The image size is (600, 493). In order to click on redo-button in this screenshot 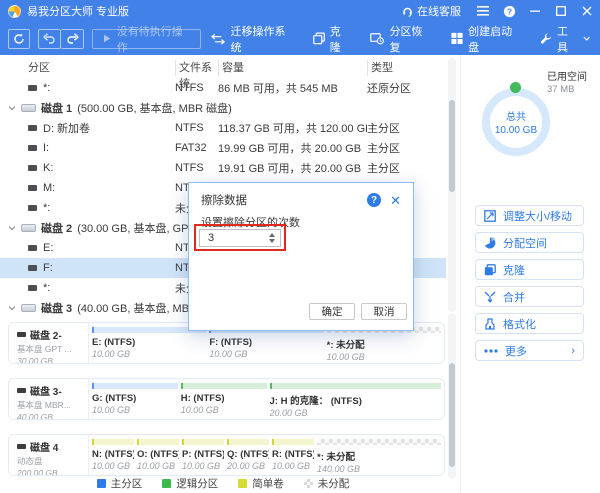, I will do `click(73, 38)`.